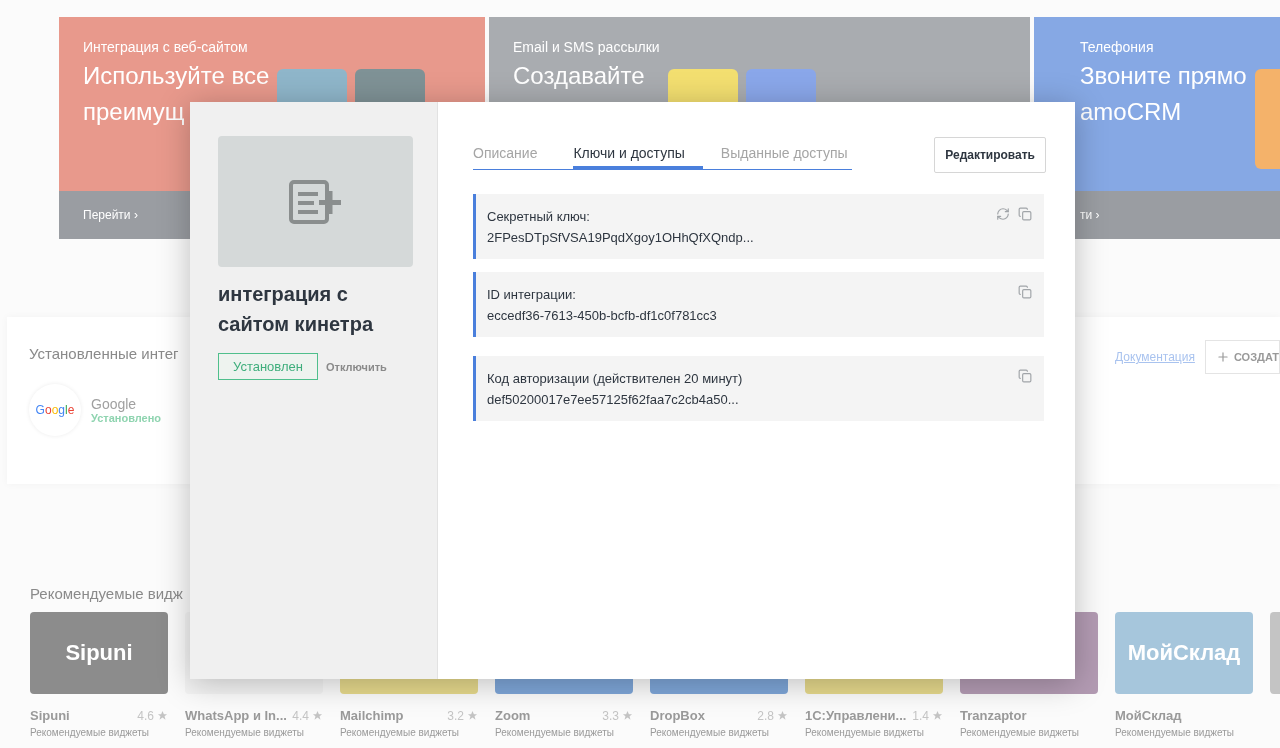 The image size is (1280, 748). What do you see at coordinates (166, 47) in the screenshot?
I see `banner-category: Интеграция с веб-сайтом` at bounding box center [166, 47].